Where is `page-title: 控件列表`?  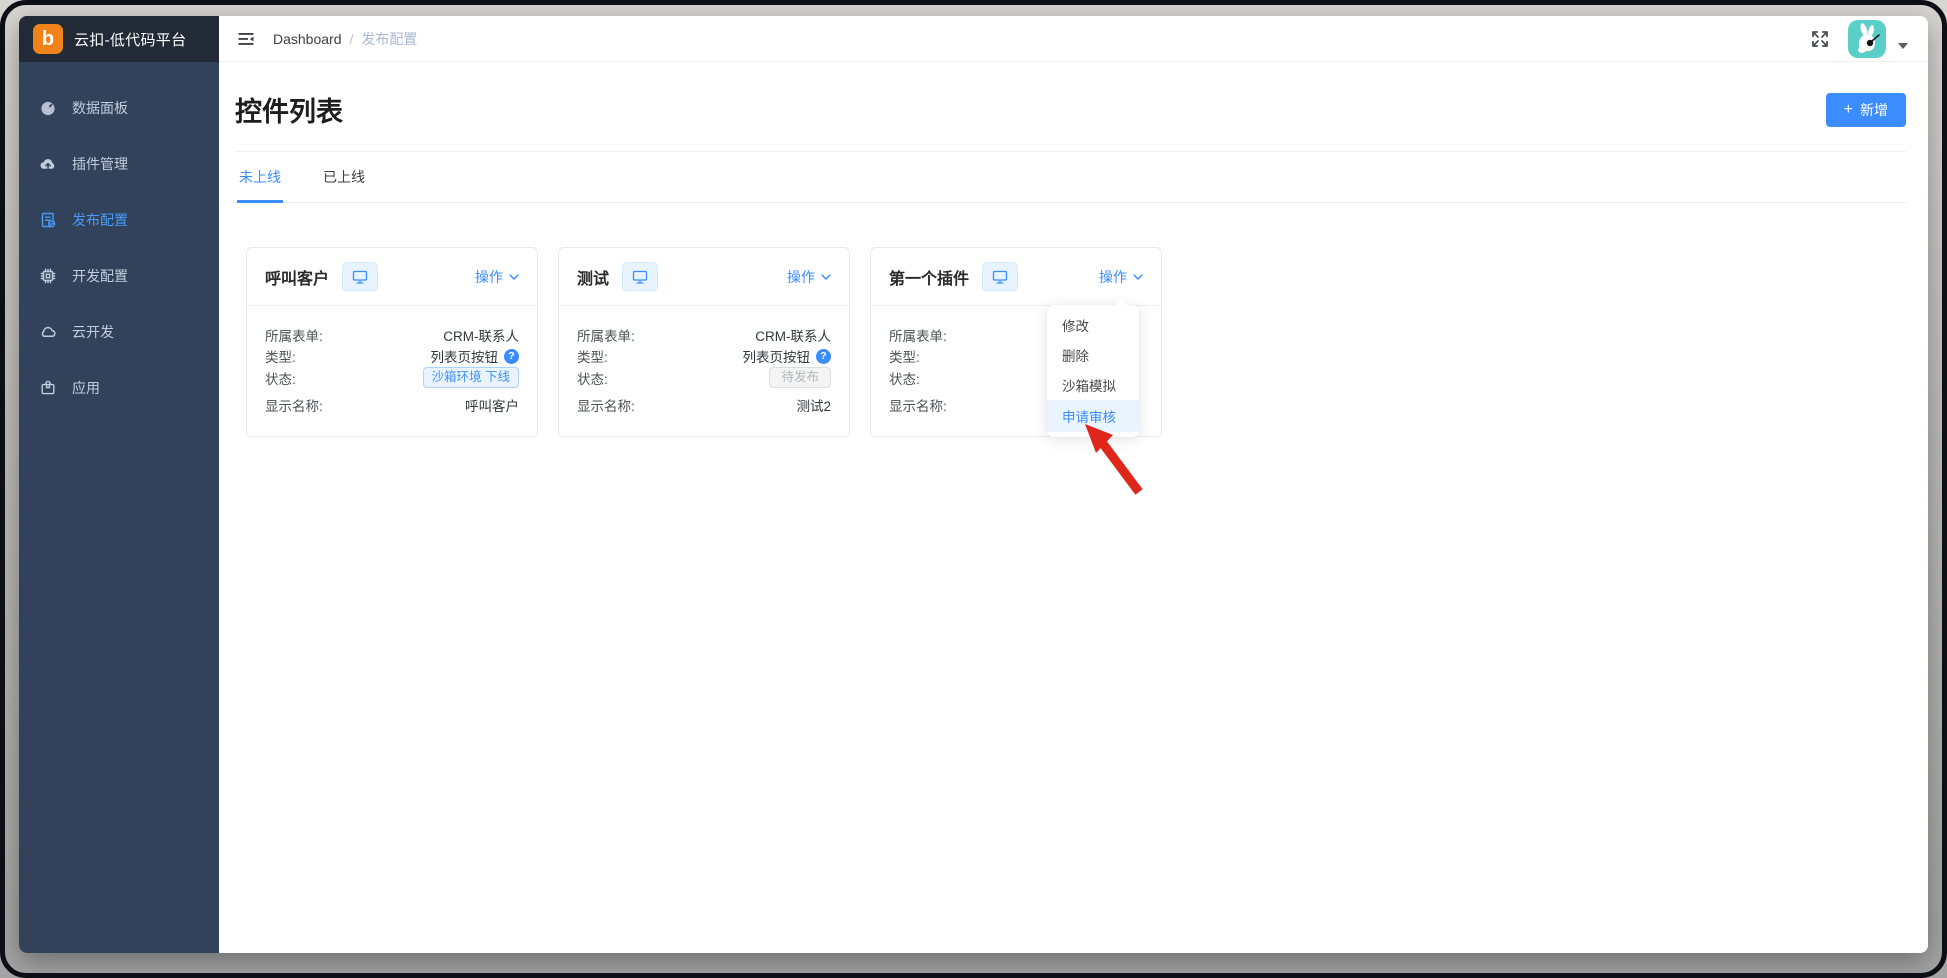 page-title: 控件列表 is located at coordinates (289, 112).